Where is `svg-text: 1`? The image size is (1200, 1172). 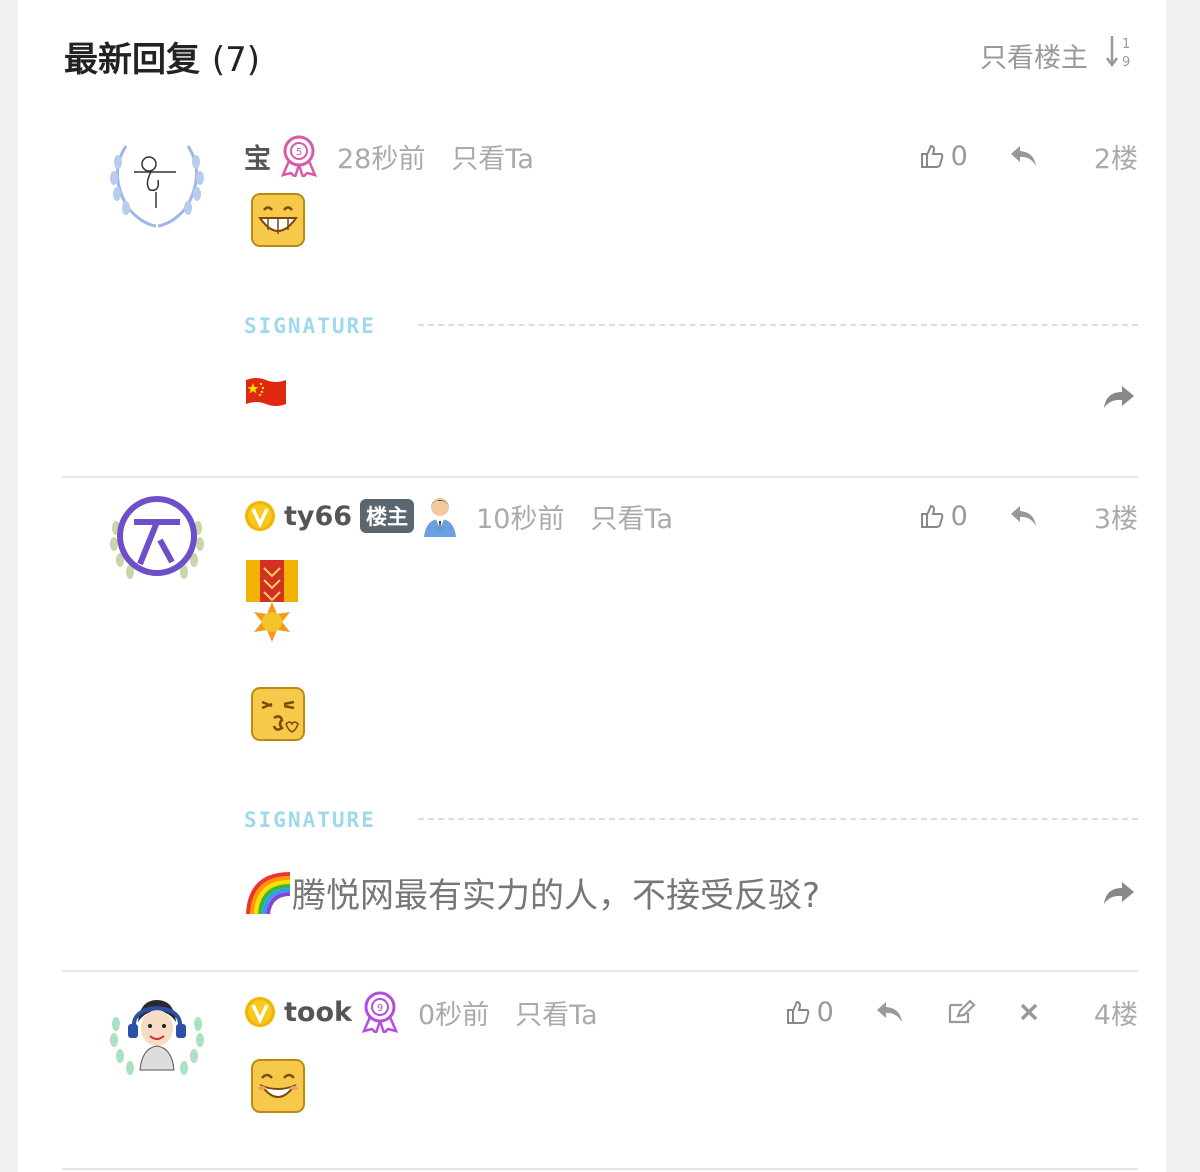 svg-text: 1 is located at coordinates (1126, 44).